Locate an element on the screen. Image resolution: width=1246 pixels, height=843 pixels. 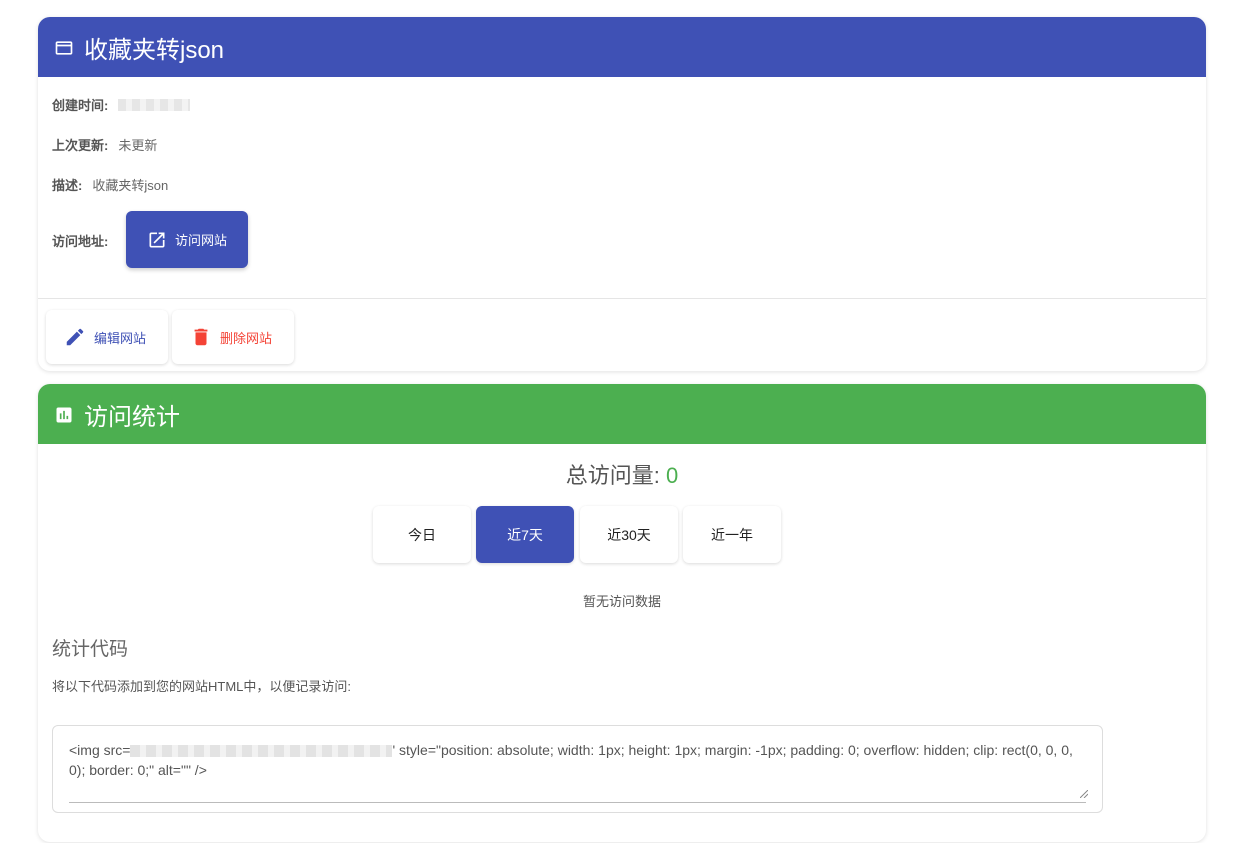
visit-site-label: 访问网站 is located at coordinates (200, 240).